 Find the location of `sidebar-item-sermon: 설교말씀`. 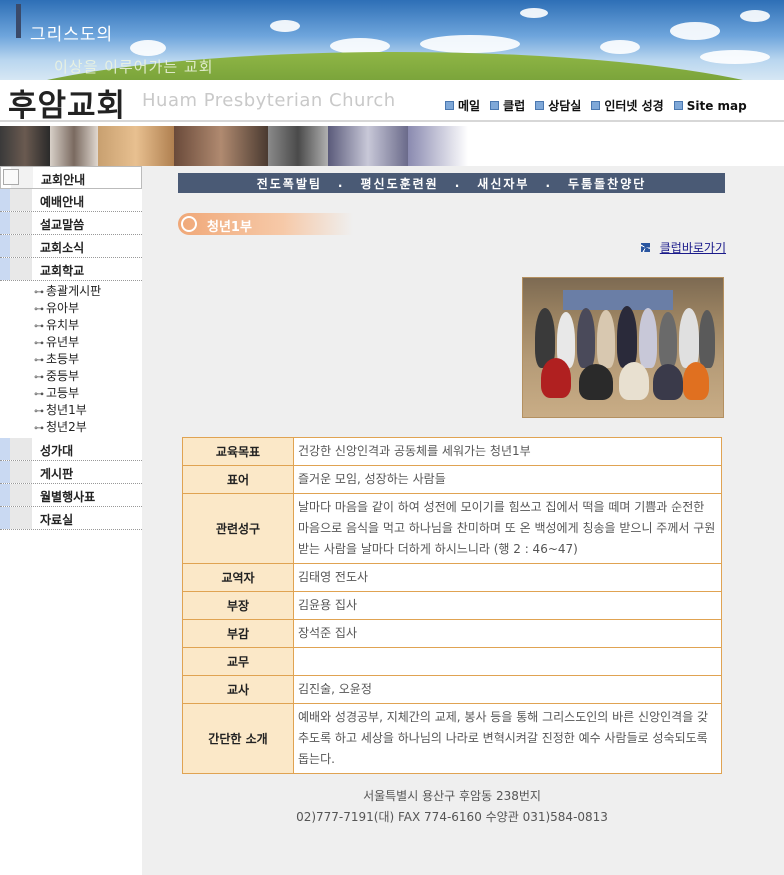

sidebar-item-sermon: 설교말씀 is located at coordinates (71, 223).